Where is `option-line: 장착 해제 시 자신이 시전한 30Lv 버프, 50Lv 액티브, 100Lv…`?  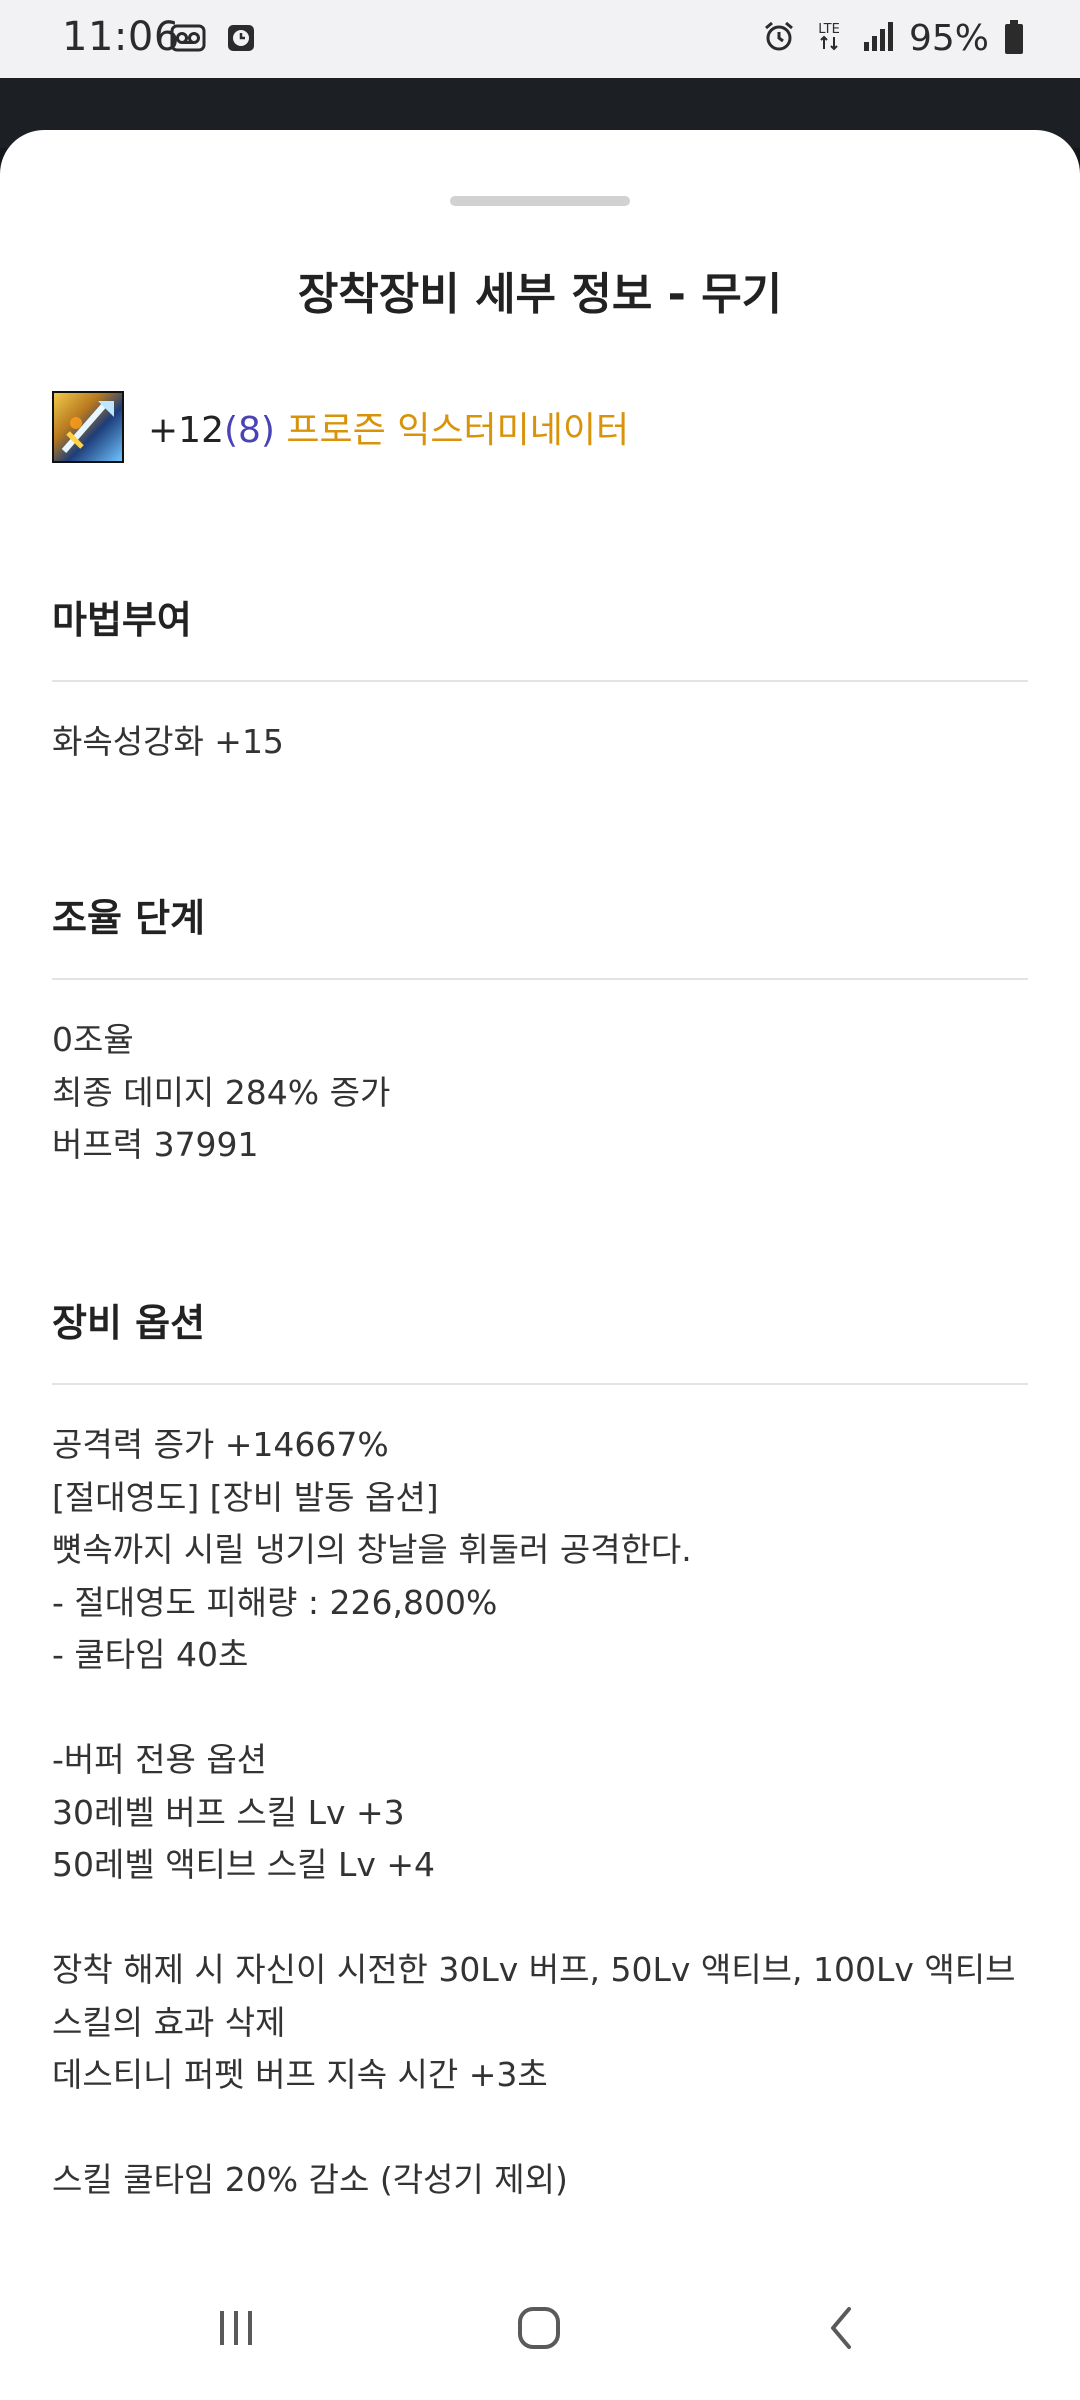 option-line: 장착 해제 시 자신이 시전한 30Lv 버프, 50Lv 액티브, 100Lv… is located at coordinates (534, 1996).